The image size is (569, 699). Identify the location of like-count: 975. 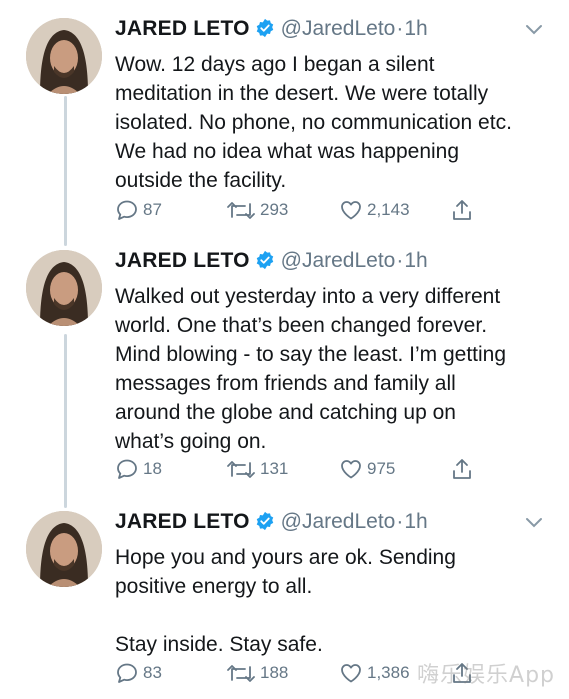
(381, 468).